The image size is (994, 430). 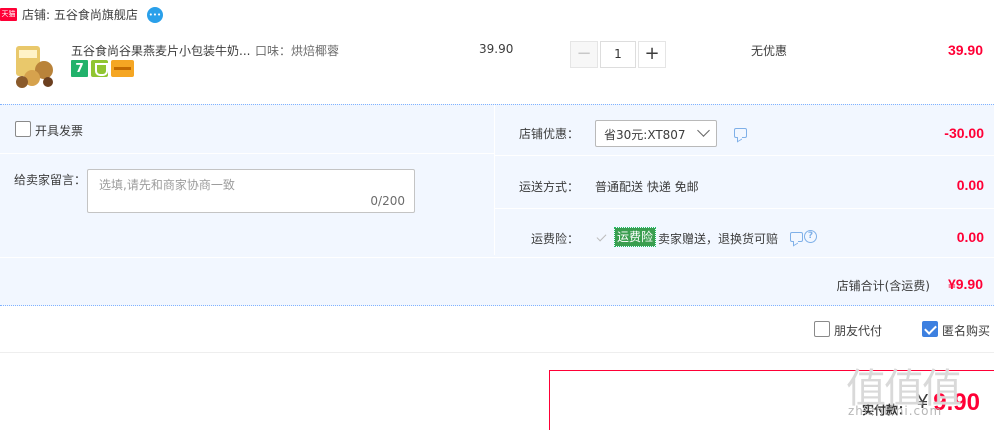 What do you see at coordinates (970, 185) in the screenshot?
I see `shipping-value: 0.00` at bounding box center [970, 185].